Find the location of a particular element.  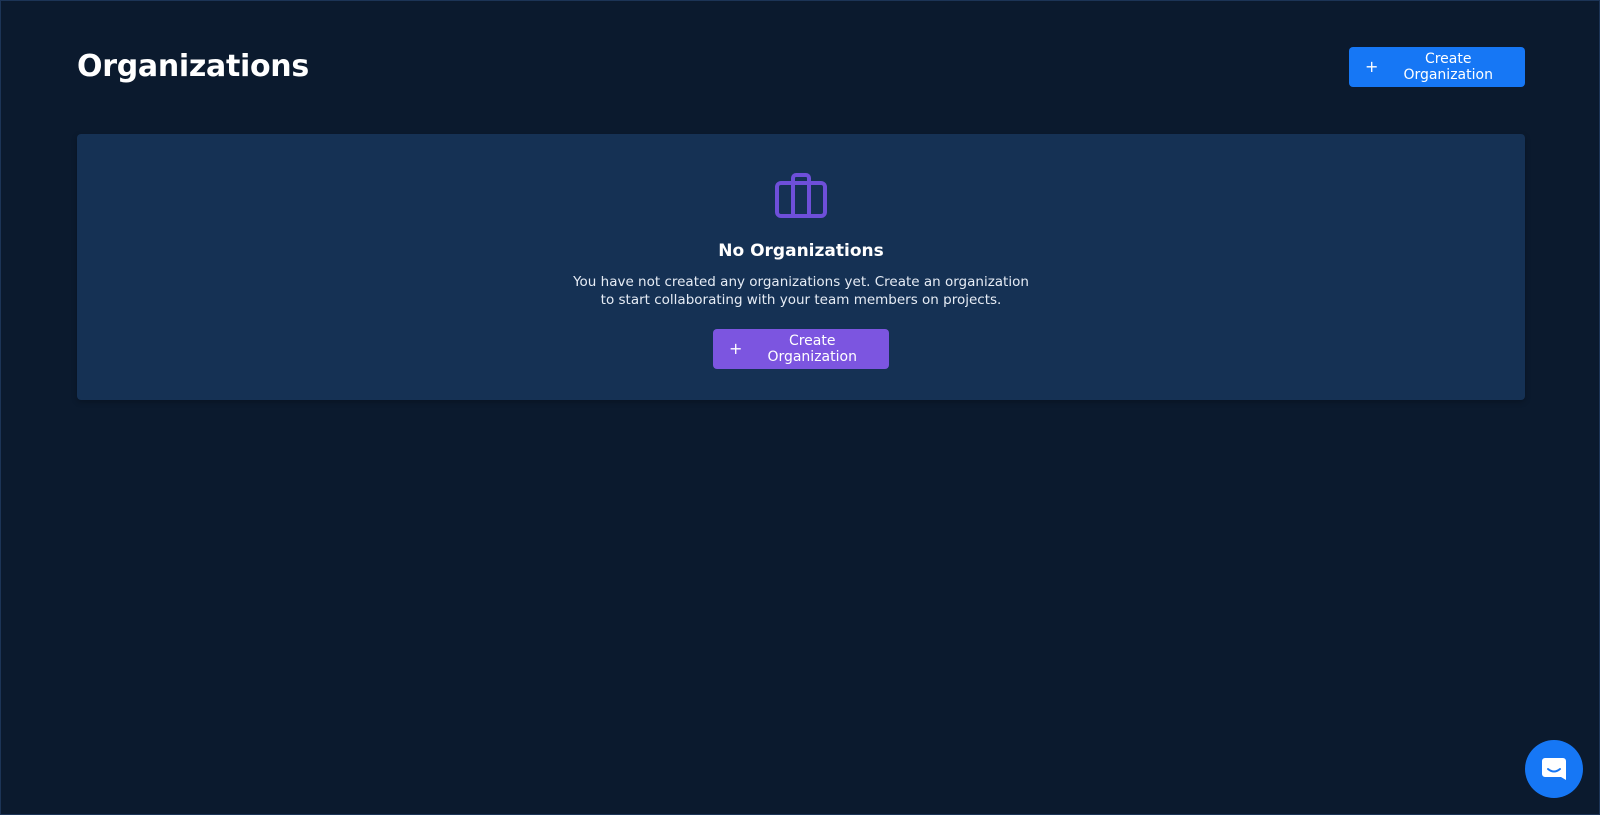

chat-bubble-icon is located at coordinates (1554, 769).